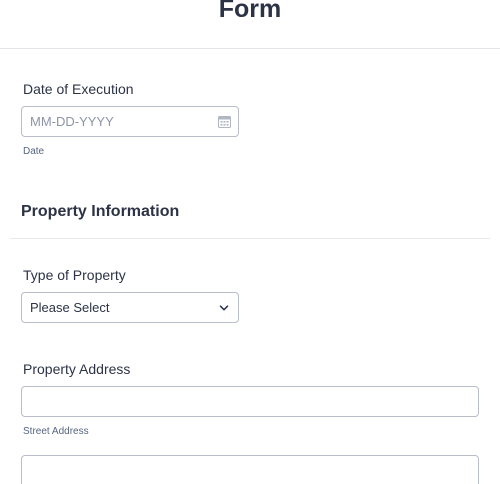  Describe the element at coordinates (74, 275) in the screenshot. I see `type-of-property-label: Type of Property` at that location.